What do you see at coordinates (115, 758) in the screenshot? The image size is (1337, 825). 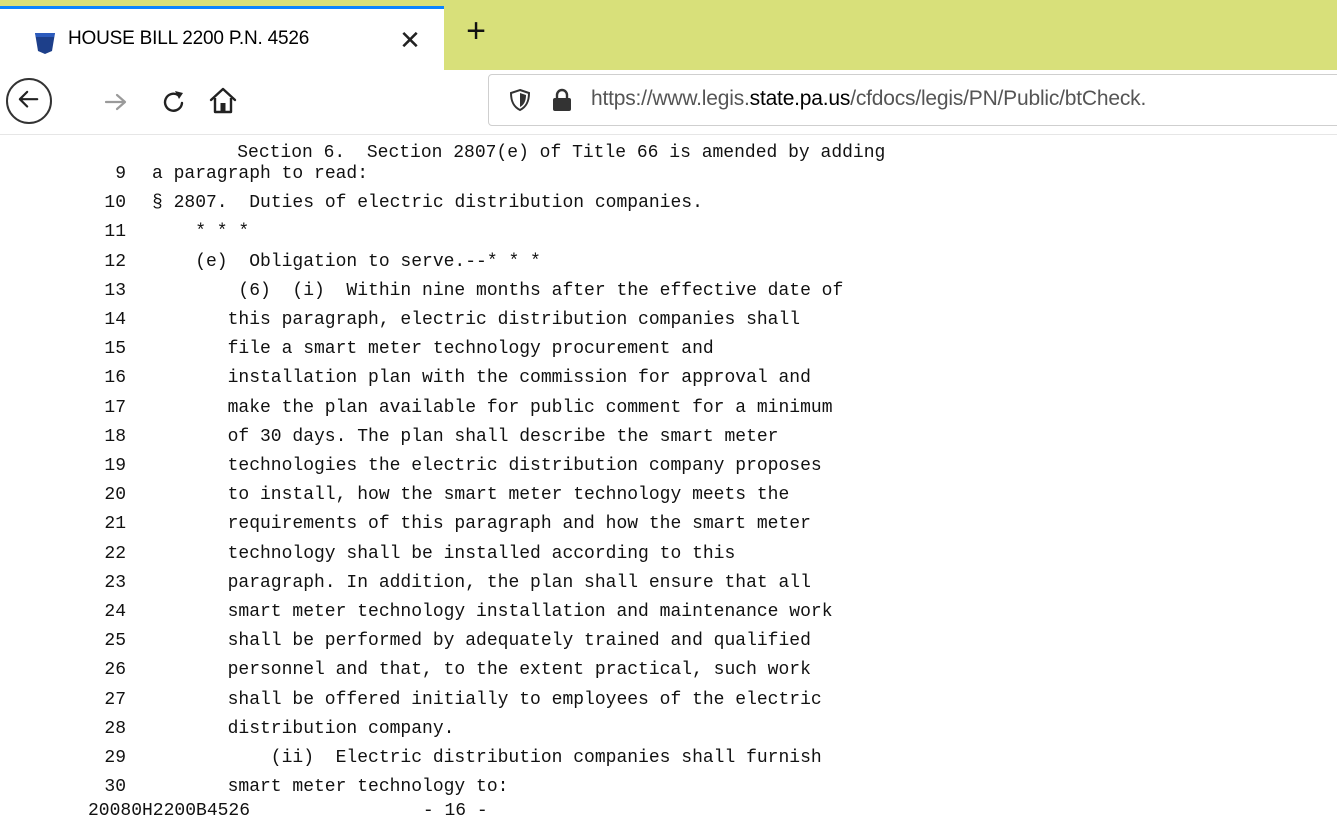 I see `line-number: 29` at bounding box center [115, 758].